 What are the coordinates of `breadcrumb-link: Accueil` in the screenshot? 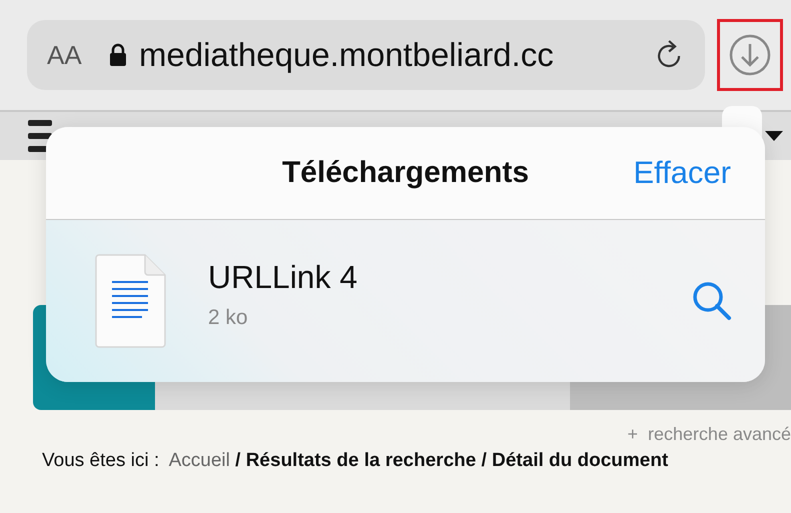 It's located at (199, 460).